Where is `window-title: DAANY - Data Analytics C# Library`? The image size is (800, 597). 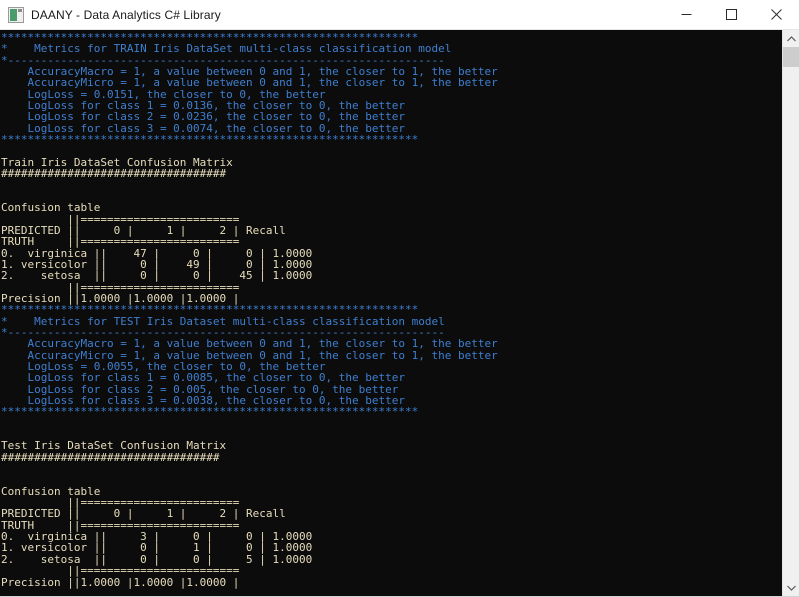 window-title: DAANY - Data Analytics C# Library is located at coordinates (126, 14).